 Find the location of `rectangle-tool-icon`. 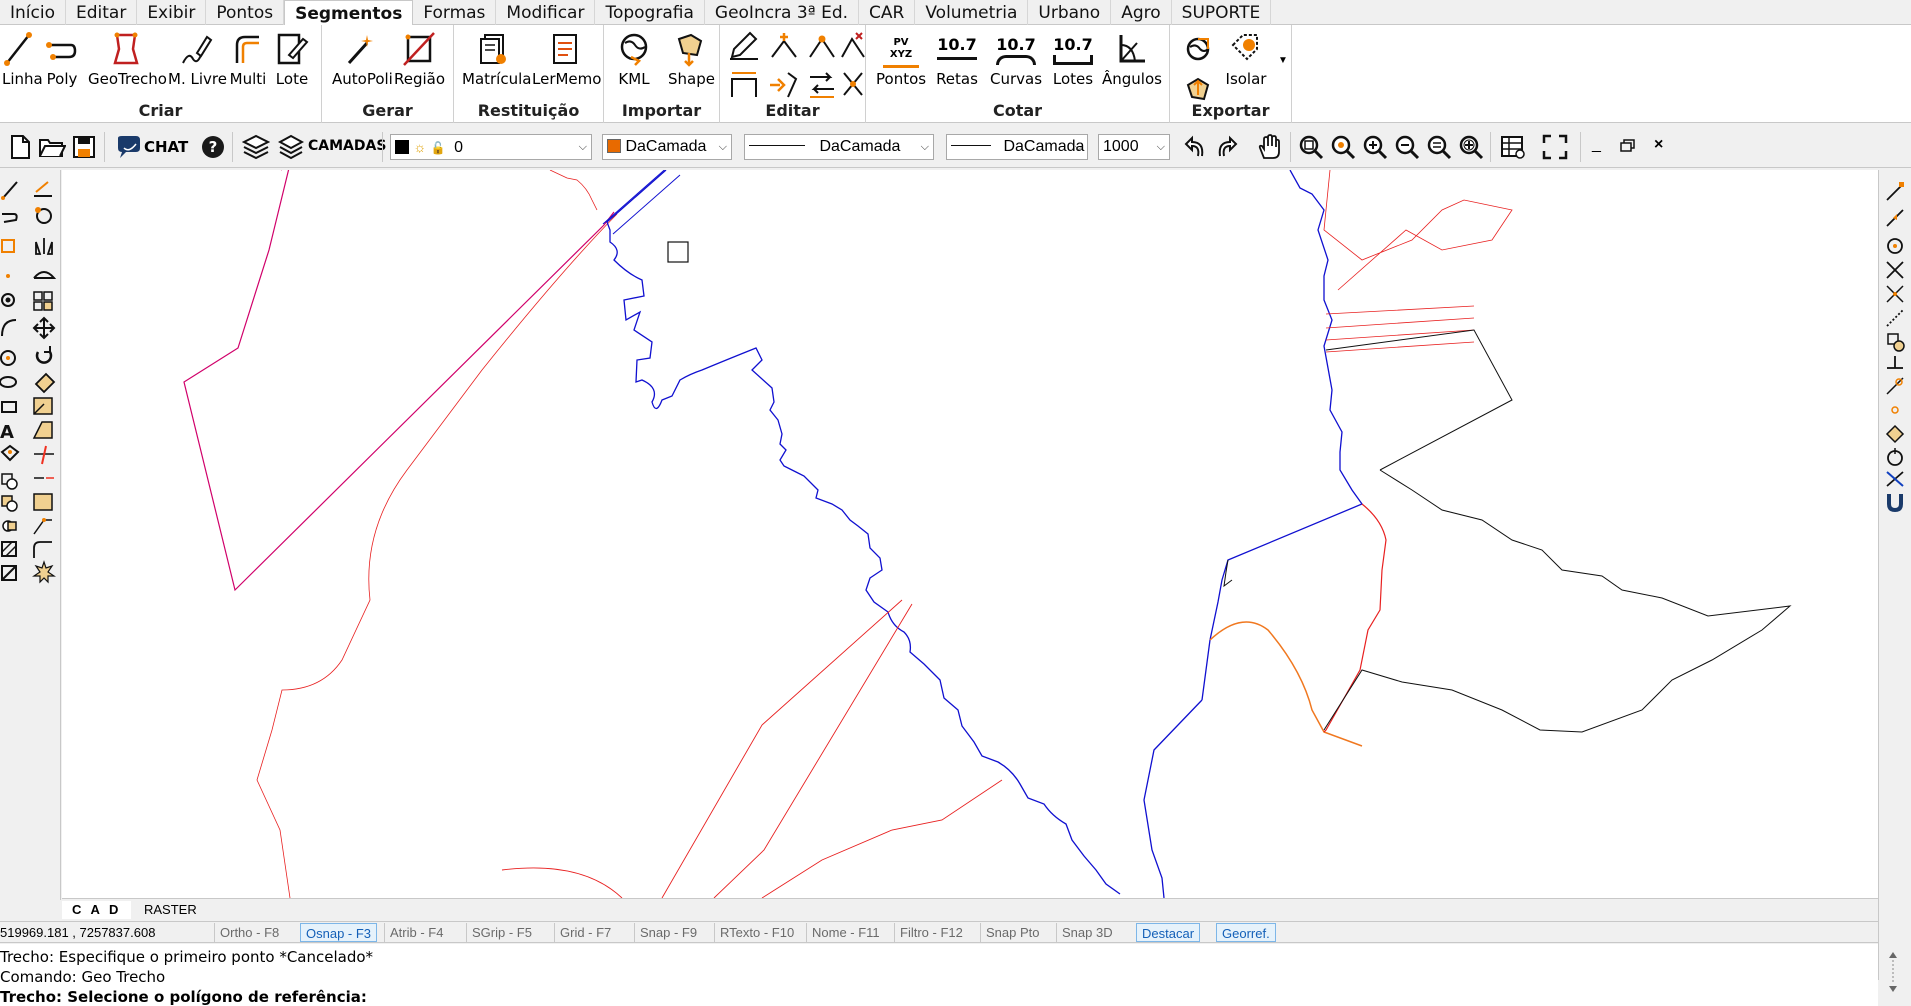

rectangle-tool-icon is located at coordinates (9, 407).